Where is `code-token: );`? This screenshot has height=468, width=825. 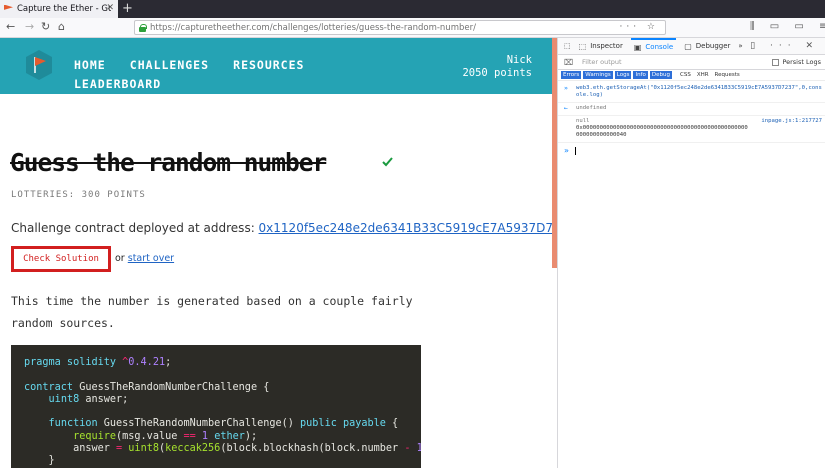 code-token: ); is located at coordinates (251, 436).